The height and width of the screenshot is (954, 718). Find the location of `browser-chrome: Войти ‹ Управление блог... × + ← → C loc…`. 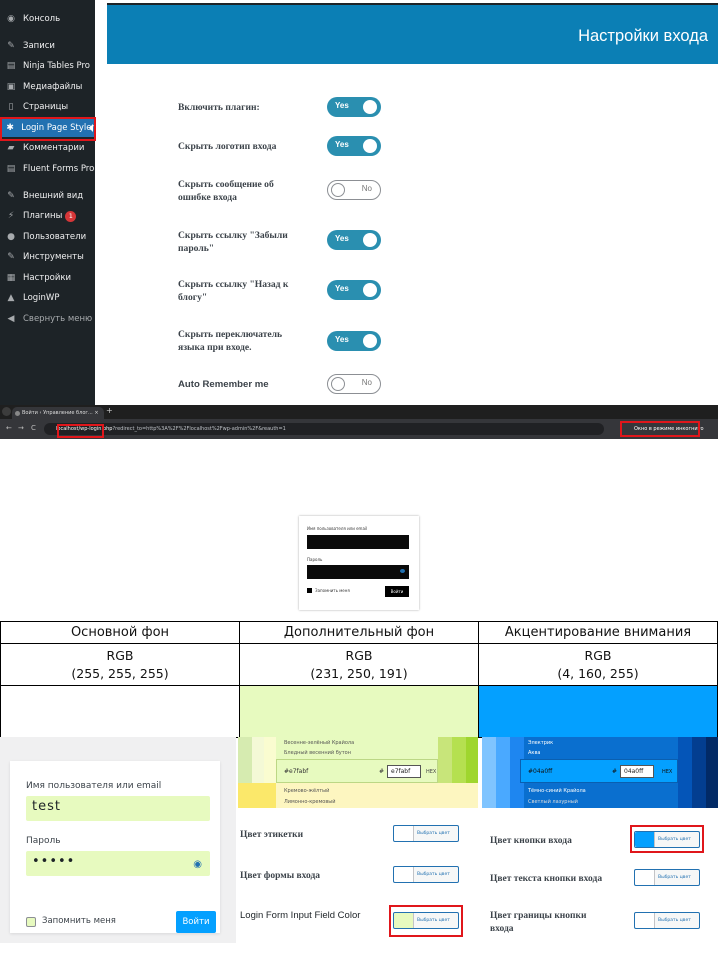

browser-chrome: Войти ‹ Управление блог... × + ← → C loc… is located at coordinates (359, 422).